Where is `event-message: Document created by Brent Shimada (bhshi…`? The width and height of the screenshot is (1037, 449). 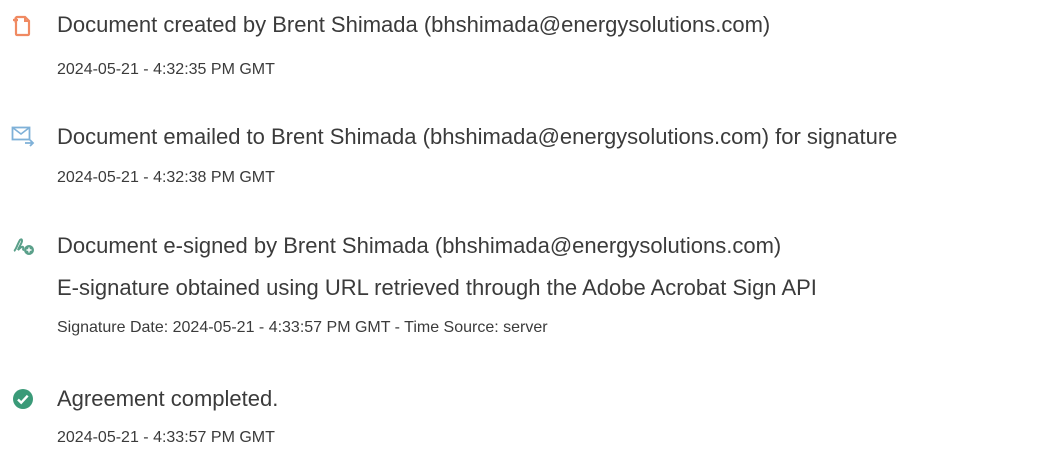
event-message: Document created by Brent Shimada (bhshi… is located at coordinates (414, 24).